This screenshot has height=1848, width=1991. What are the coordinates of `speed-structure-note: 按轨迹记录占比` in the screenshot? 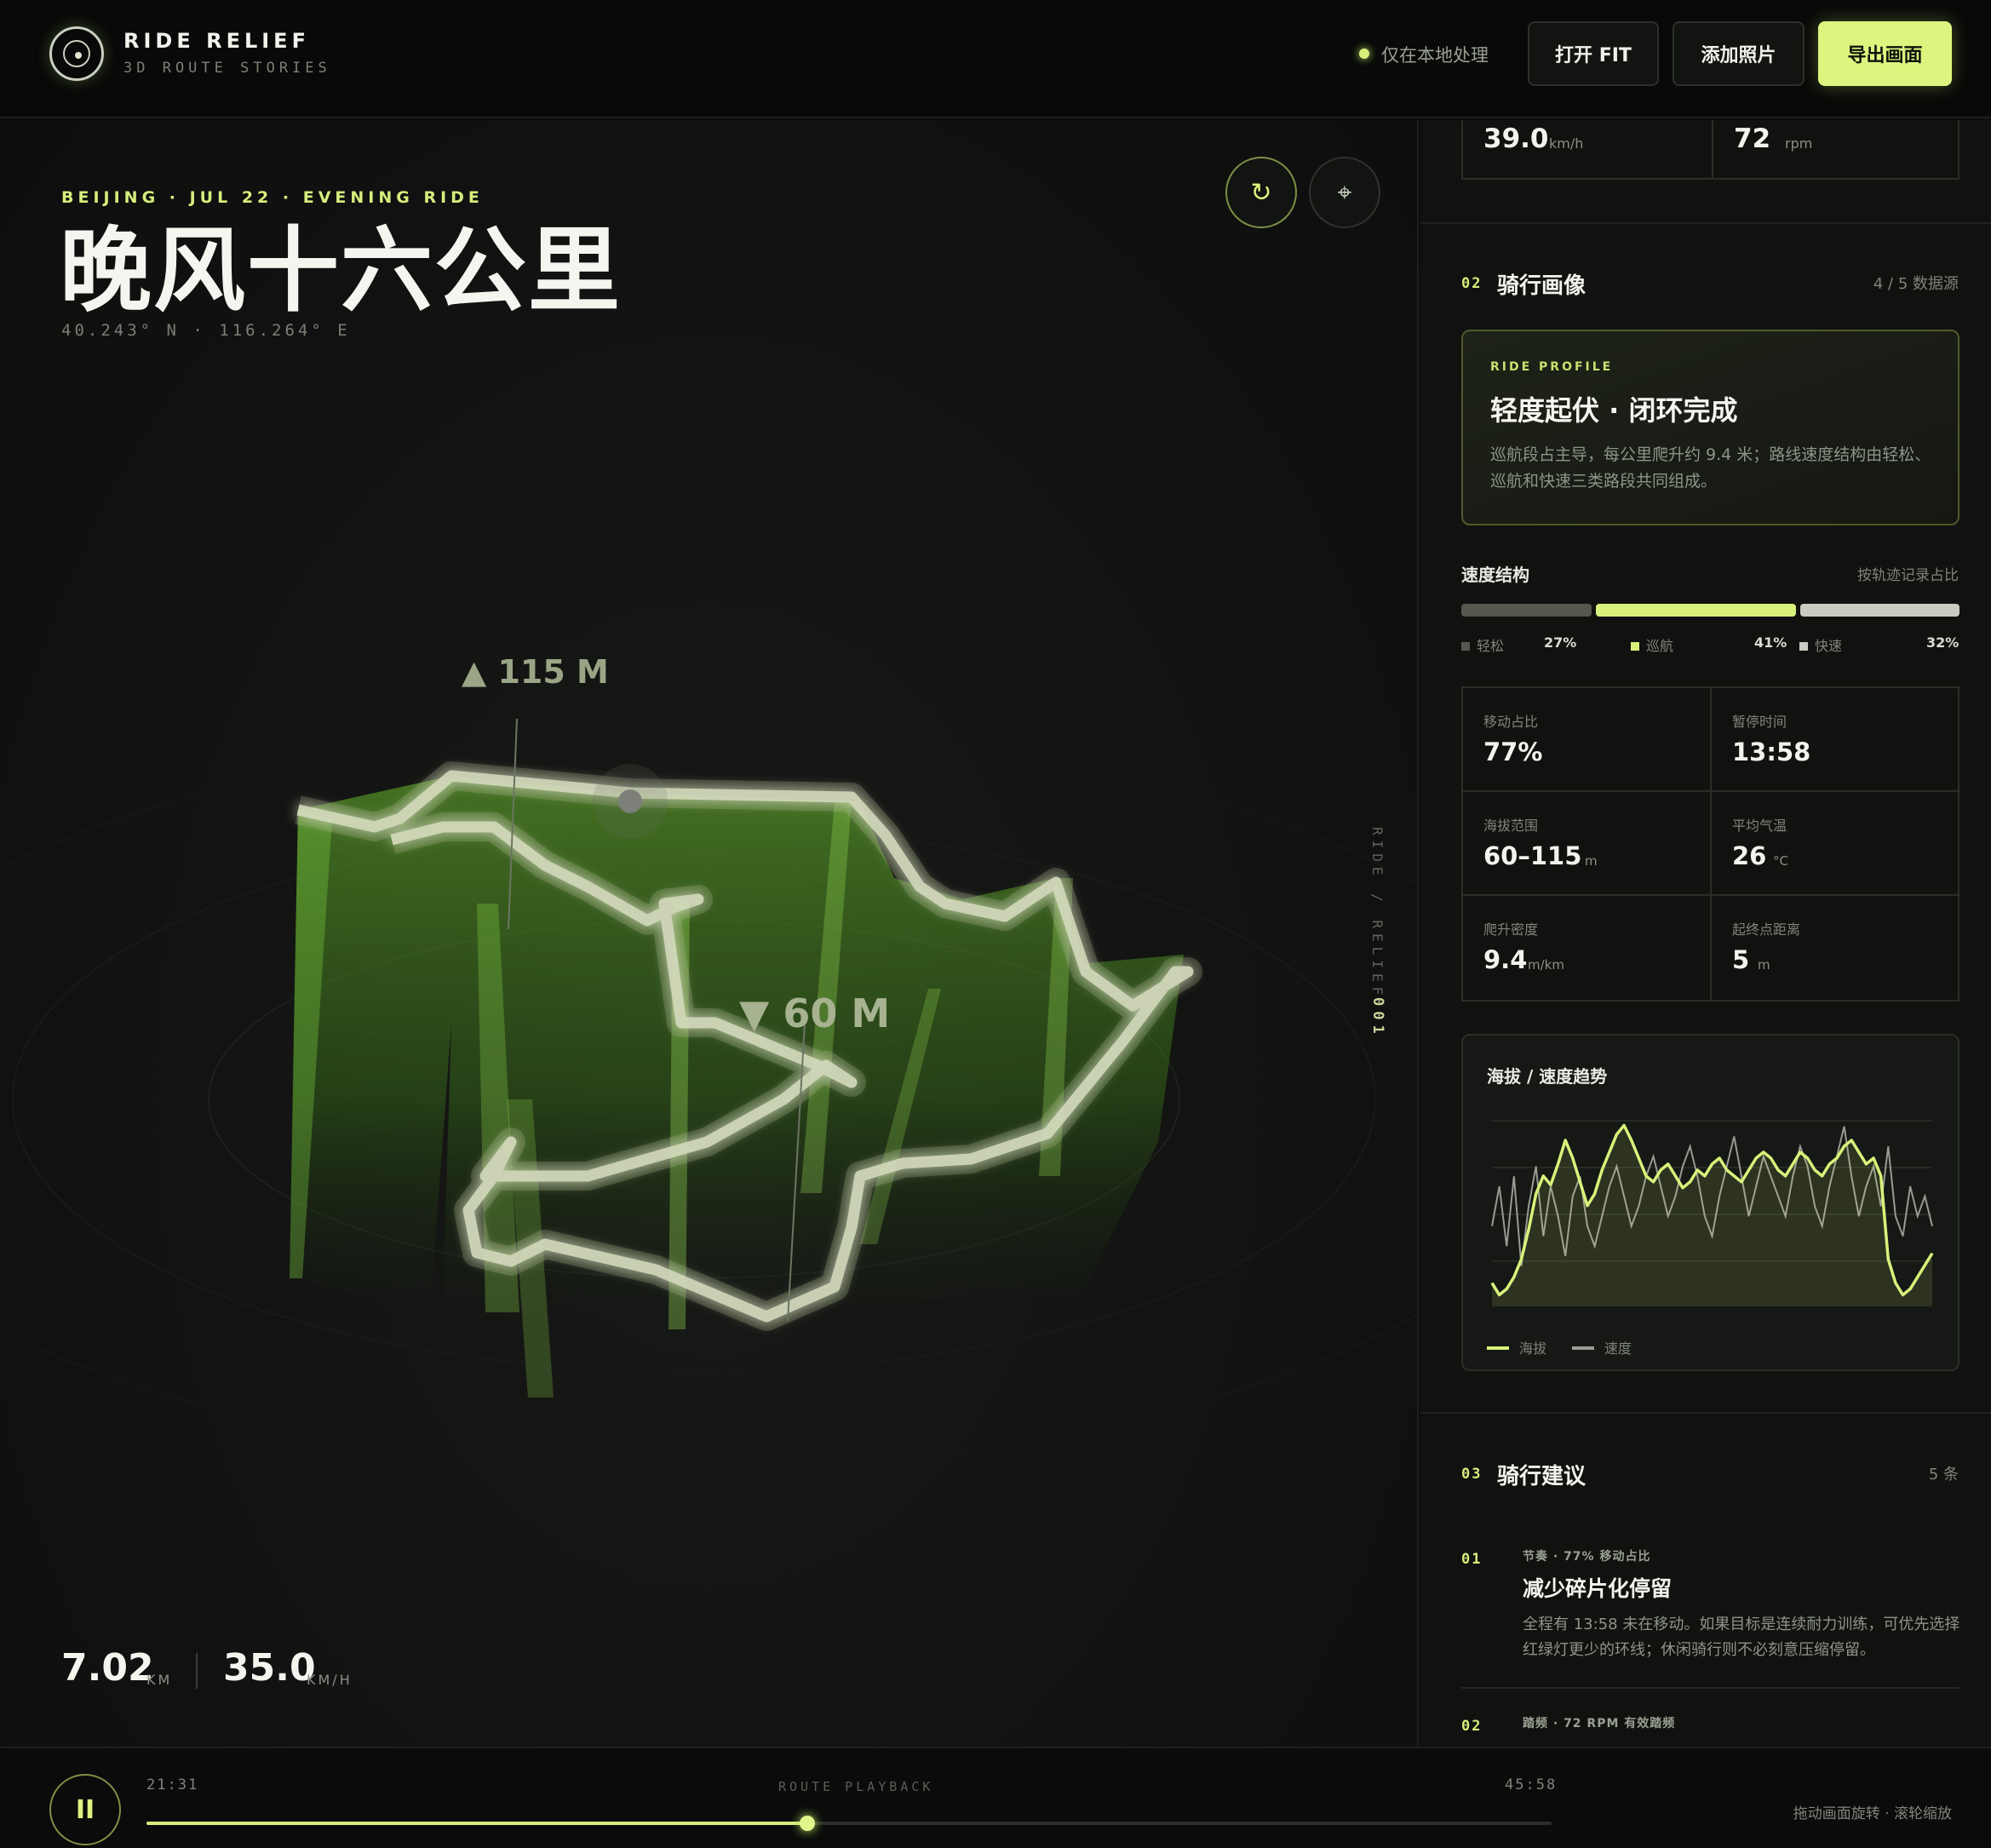 It's located at (1908, 575).